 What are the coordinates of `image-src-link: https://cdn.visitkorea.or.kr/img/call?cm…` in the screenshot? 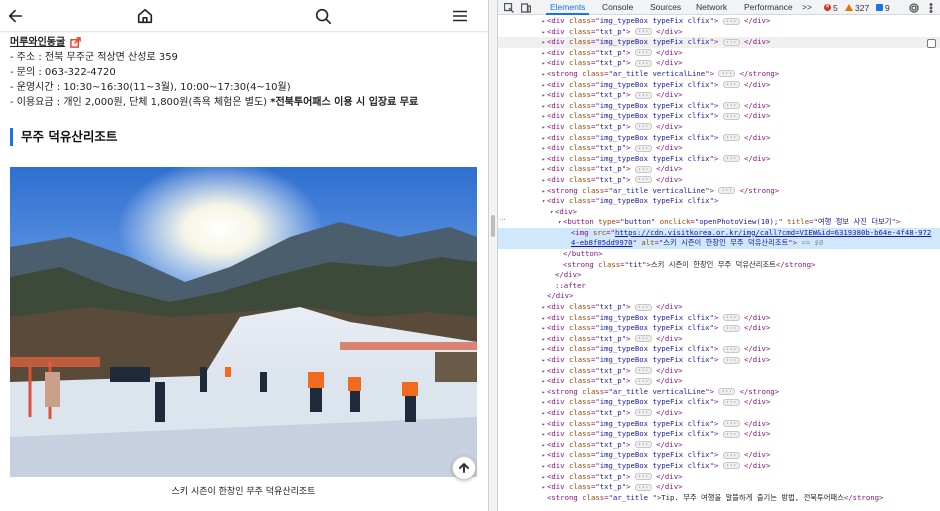 It's located at (773, 232).